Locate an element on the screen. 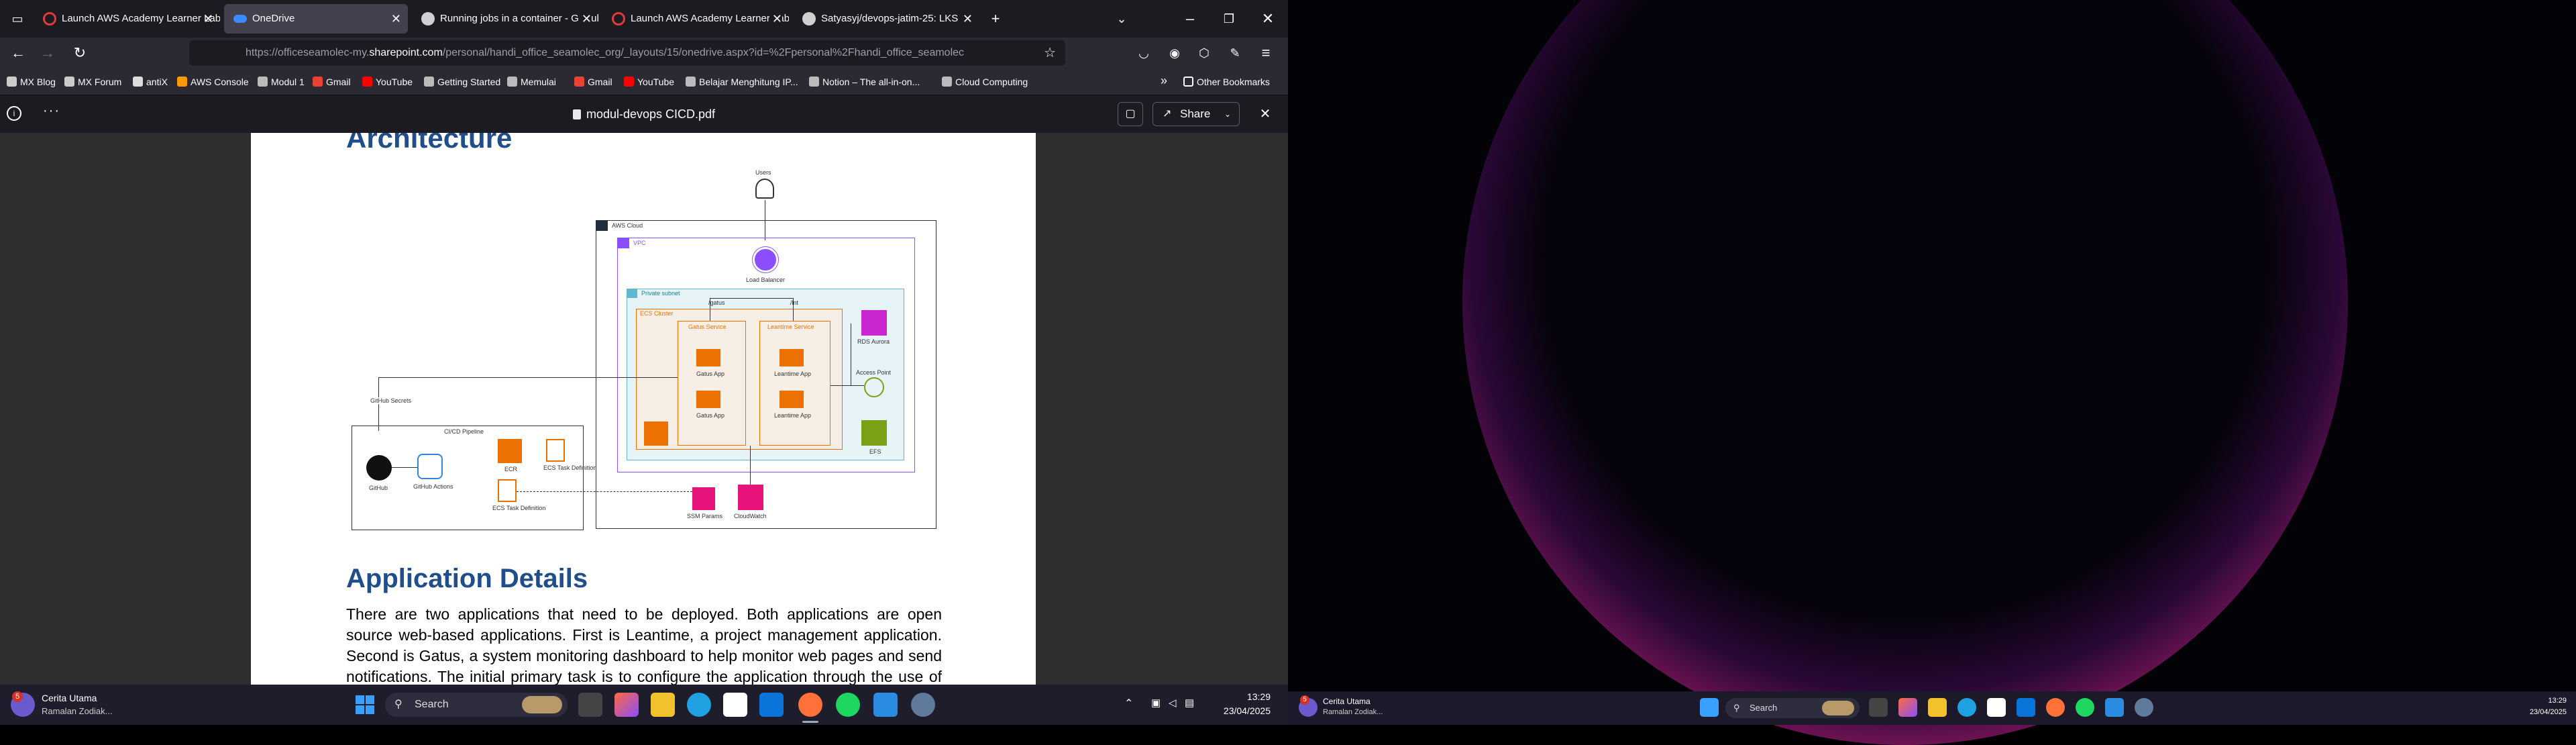  bookmark-label: Gmail is located at coordinates (338, 82).